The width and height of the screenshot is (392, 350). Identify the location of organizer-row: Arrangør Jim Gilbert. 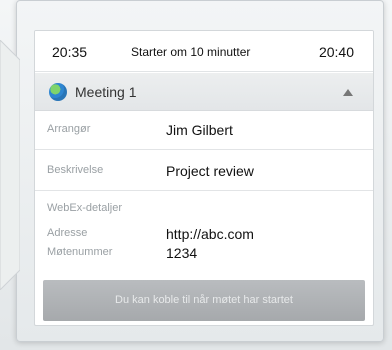
(204, 131).